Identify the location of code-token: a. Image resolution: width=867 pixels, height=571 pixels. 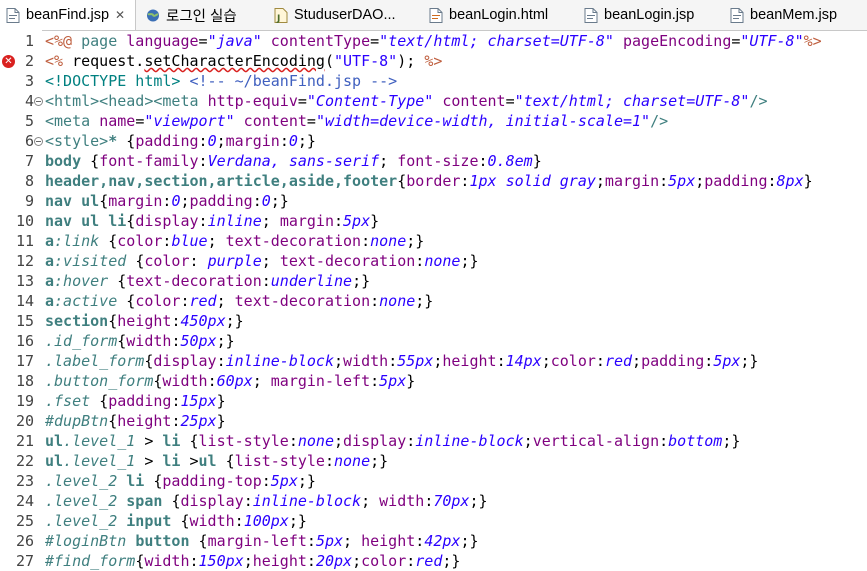
(50, 281).